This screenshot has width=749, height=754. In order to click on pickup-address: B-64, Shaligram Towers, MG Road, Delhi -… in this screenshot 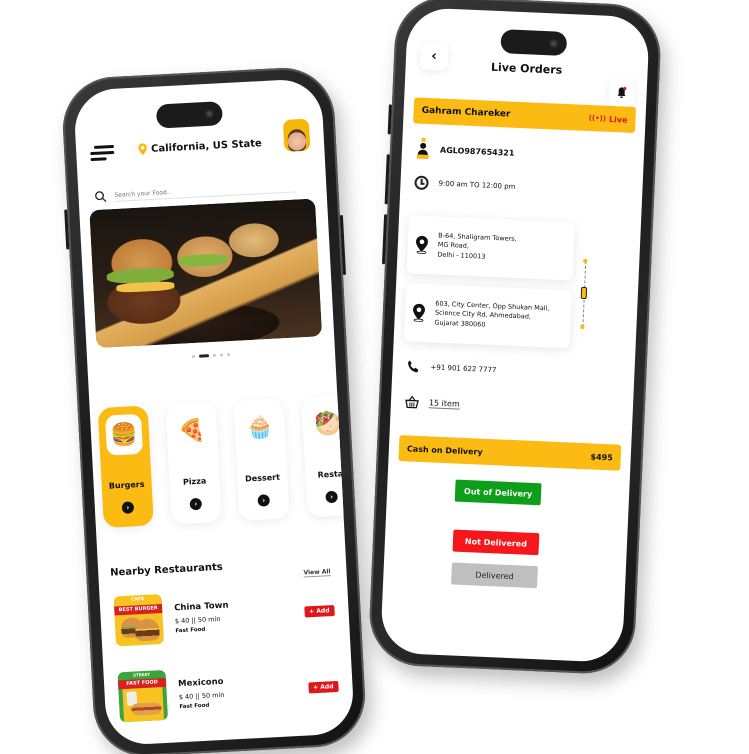, I will do `click(477, 247)`.